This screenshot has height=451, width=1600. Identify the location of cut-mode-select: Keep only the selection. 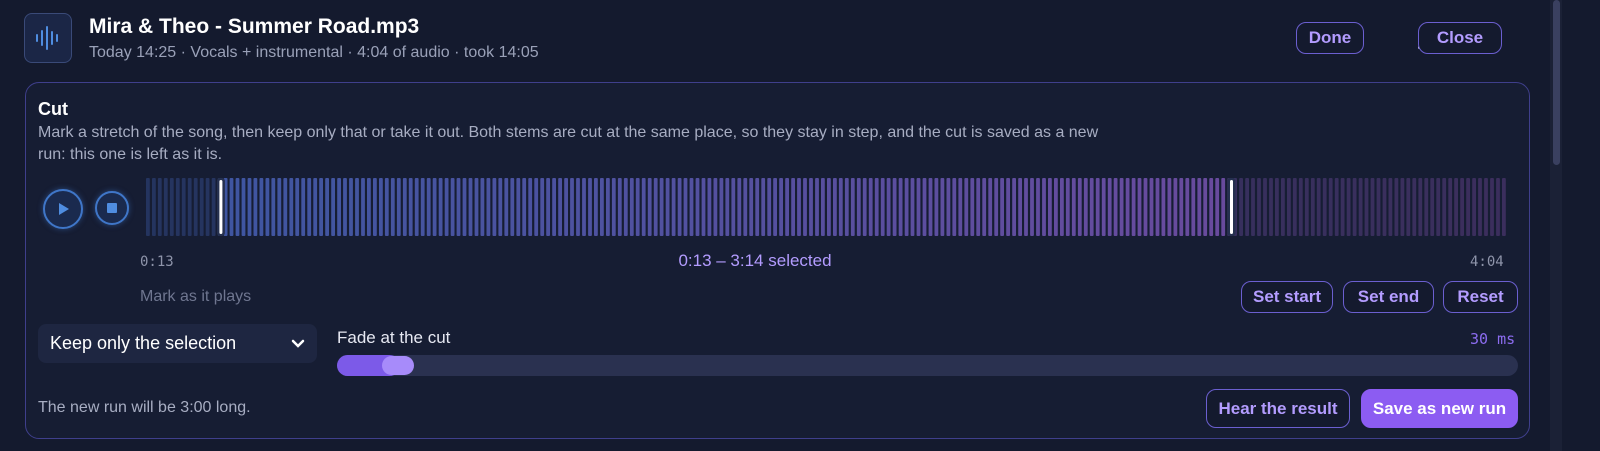
(177, 343).